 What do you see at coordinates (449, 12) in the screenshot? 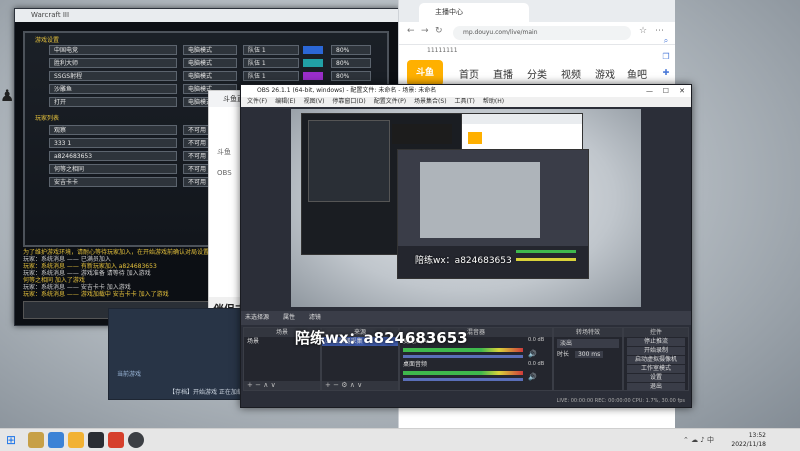
I see `tab-title: 主播中心` at bounding box center [449, 12].